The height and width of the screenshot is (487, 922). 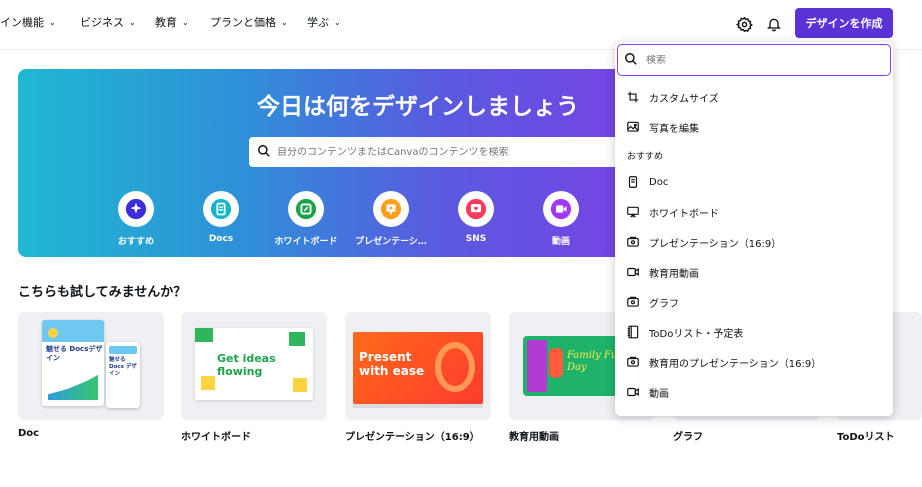 I want to click on nav-label: 学ぶ, so click(x=318, y=22).